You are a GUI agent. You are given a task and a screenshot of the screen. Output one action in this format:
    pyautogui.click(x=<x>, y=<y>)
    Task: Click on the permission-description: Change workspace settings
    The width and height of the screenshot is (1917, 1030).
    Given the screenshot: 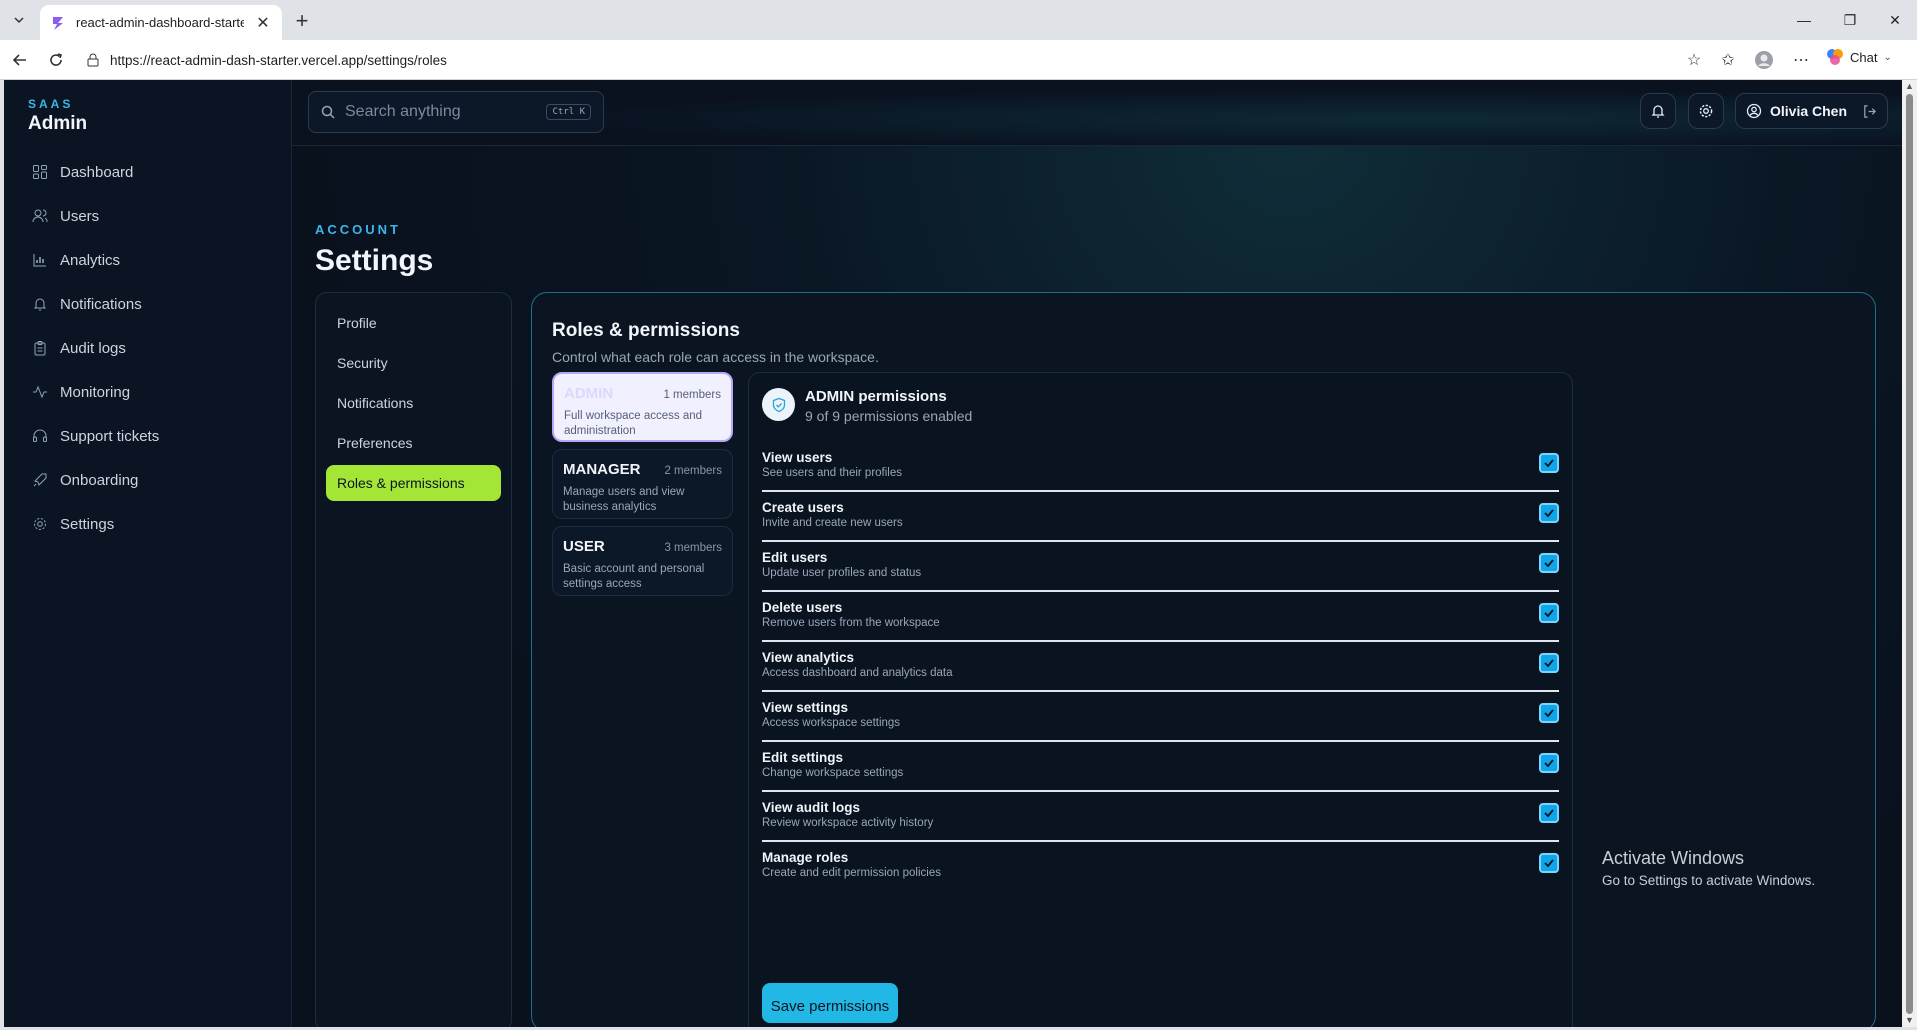 What is the action you would take?
    pyautogui.click(x=833, y=773)
    